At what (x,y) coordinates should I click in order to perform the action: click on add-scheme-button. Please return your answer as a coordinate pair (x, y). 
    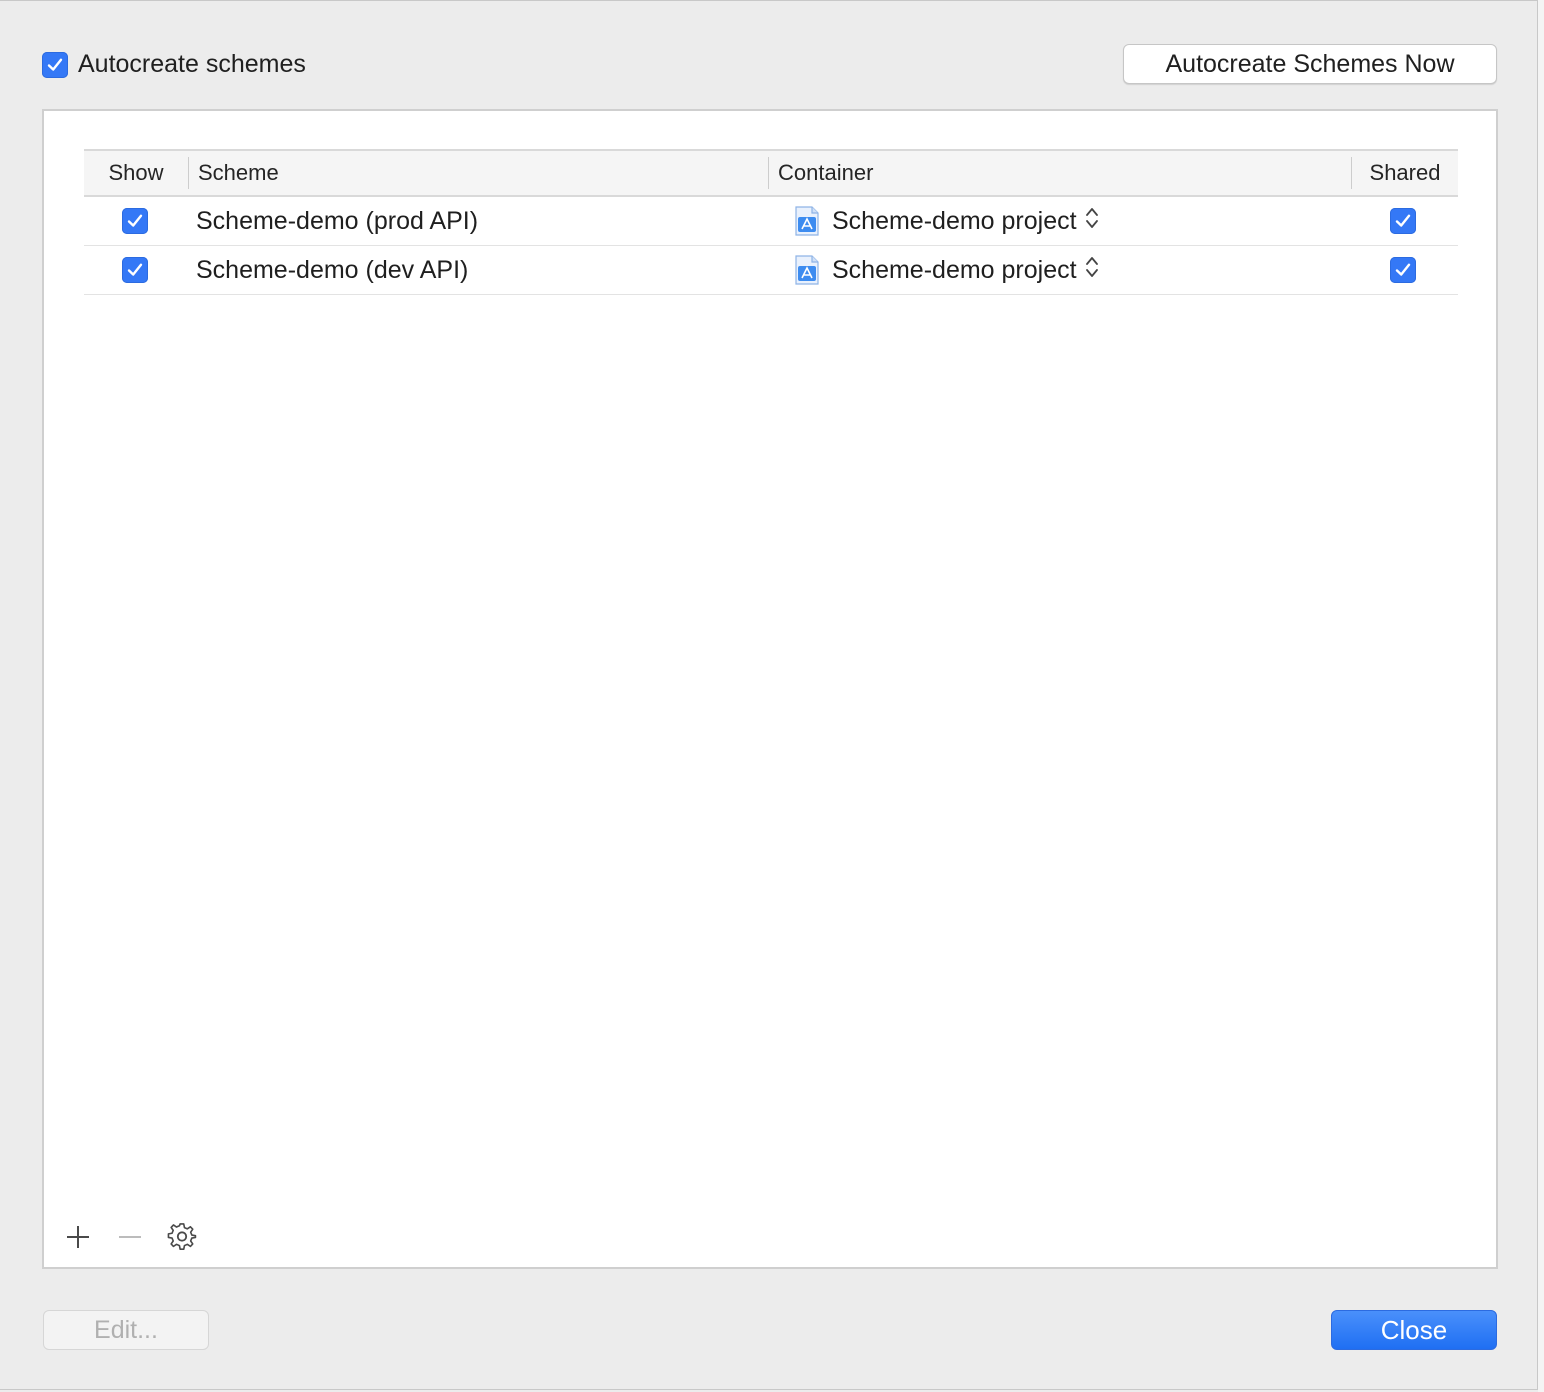
    Looking at the image, I should click on (78, 1237).